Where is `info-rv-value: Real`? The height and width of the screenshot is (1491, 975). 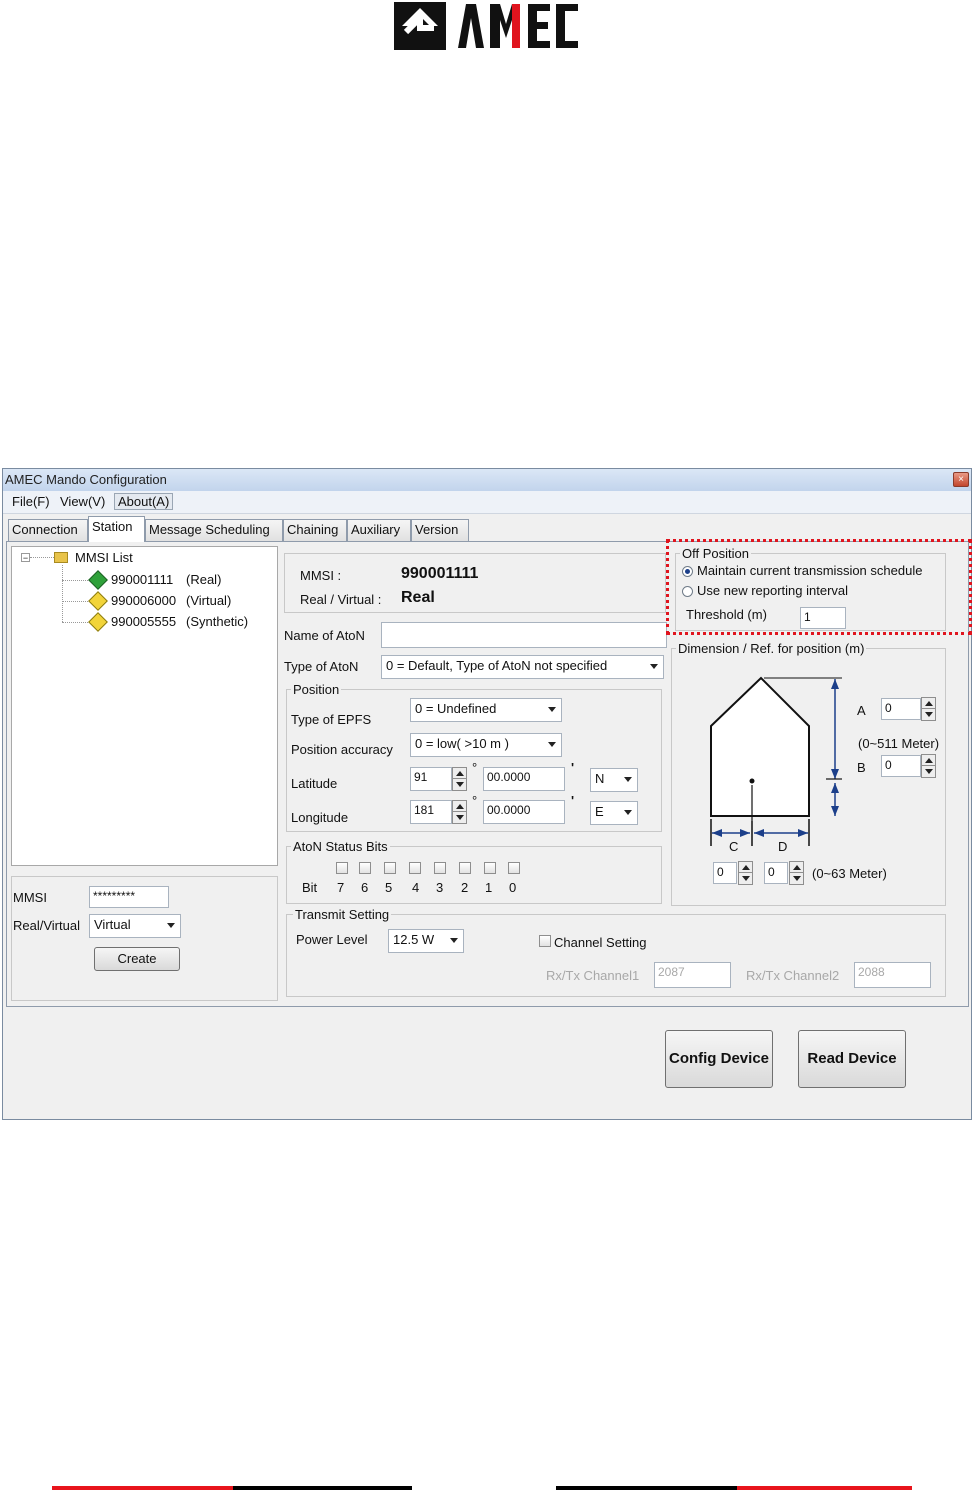
info-rv-value: Real is located at coordinates (418, 597).